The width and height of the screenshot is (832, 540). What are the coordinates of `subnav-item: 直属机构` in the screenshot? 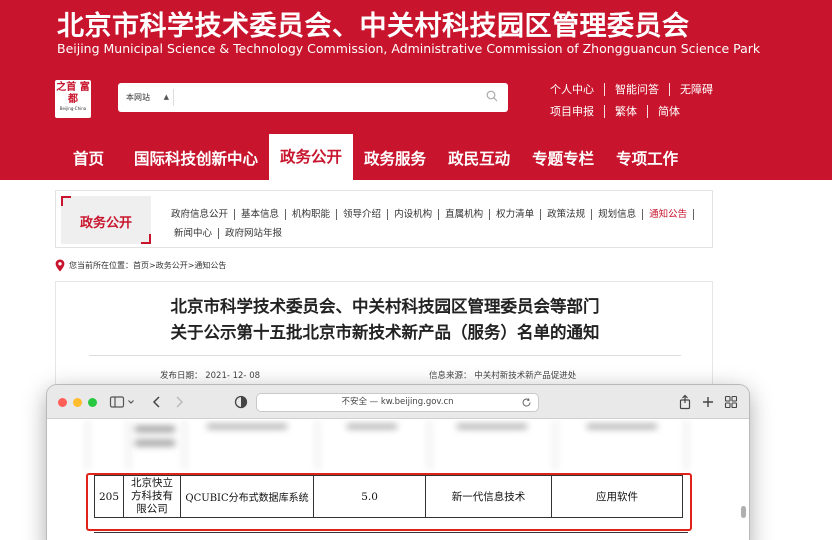 It's located at (465, 214).